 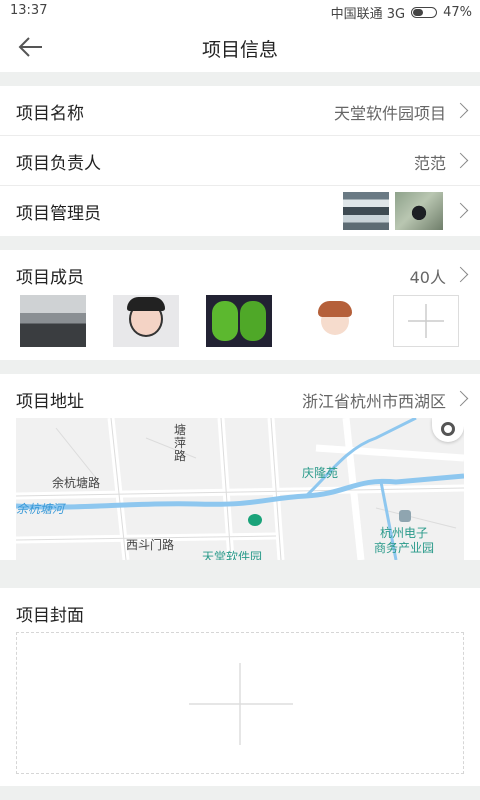 What do you see at coordinates (29, 10) in the screenshot?
I see `status-time: 13:37` at bounding box center [29, 10].